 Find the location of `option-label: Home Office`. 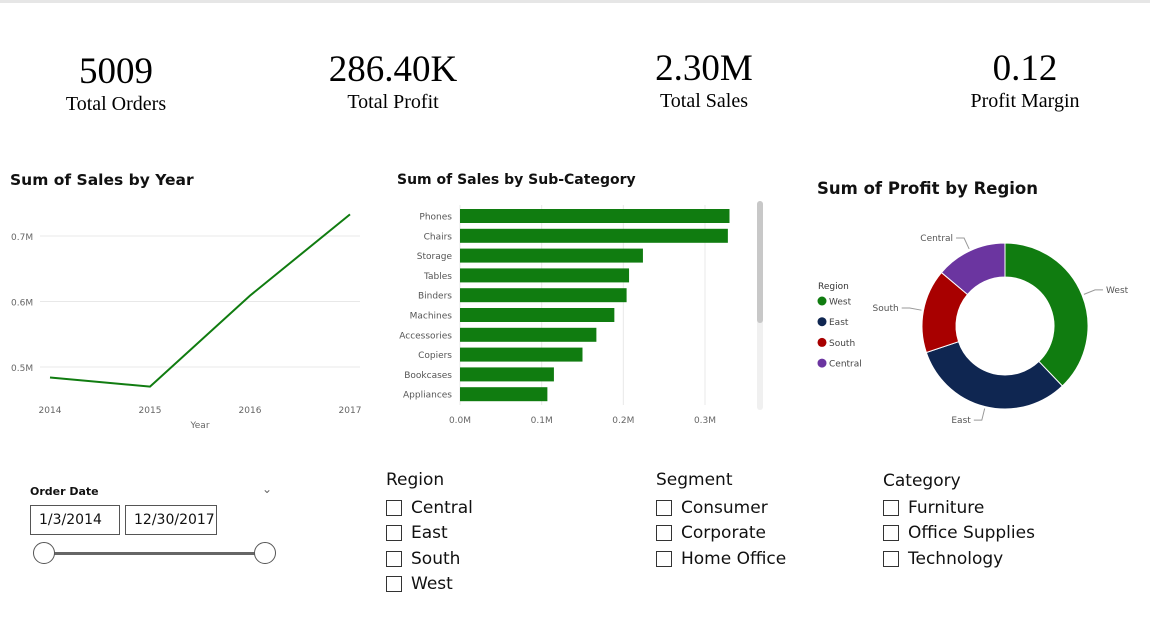

option-label: Home Office is located at coordinates (734, 558).